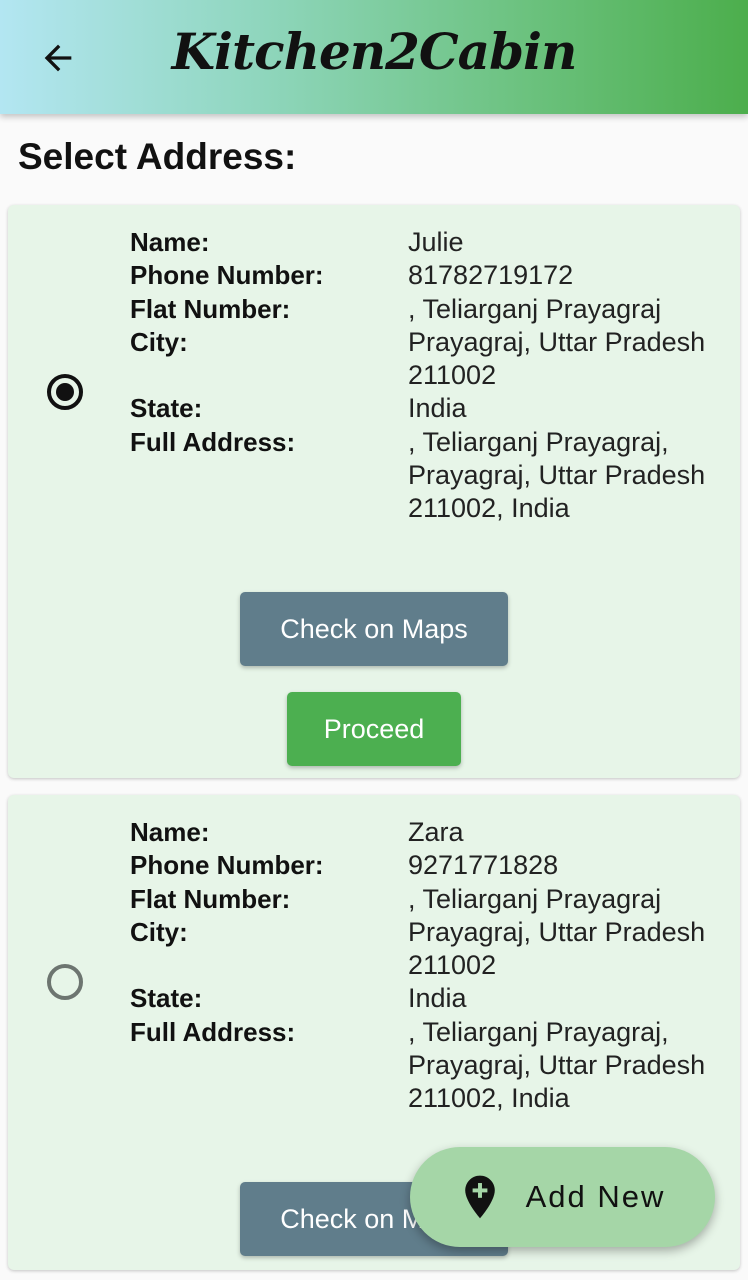 The image size is (748, 1280). Describe the element at coordinates (436, 242) in the screenshot. I see `name-value: Julie` at that location.